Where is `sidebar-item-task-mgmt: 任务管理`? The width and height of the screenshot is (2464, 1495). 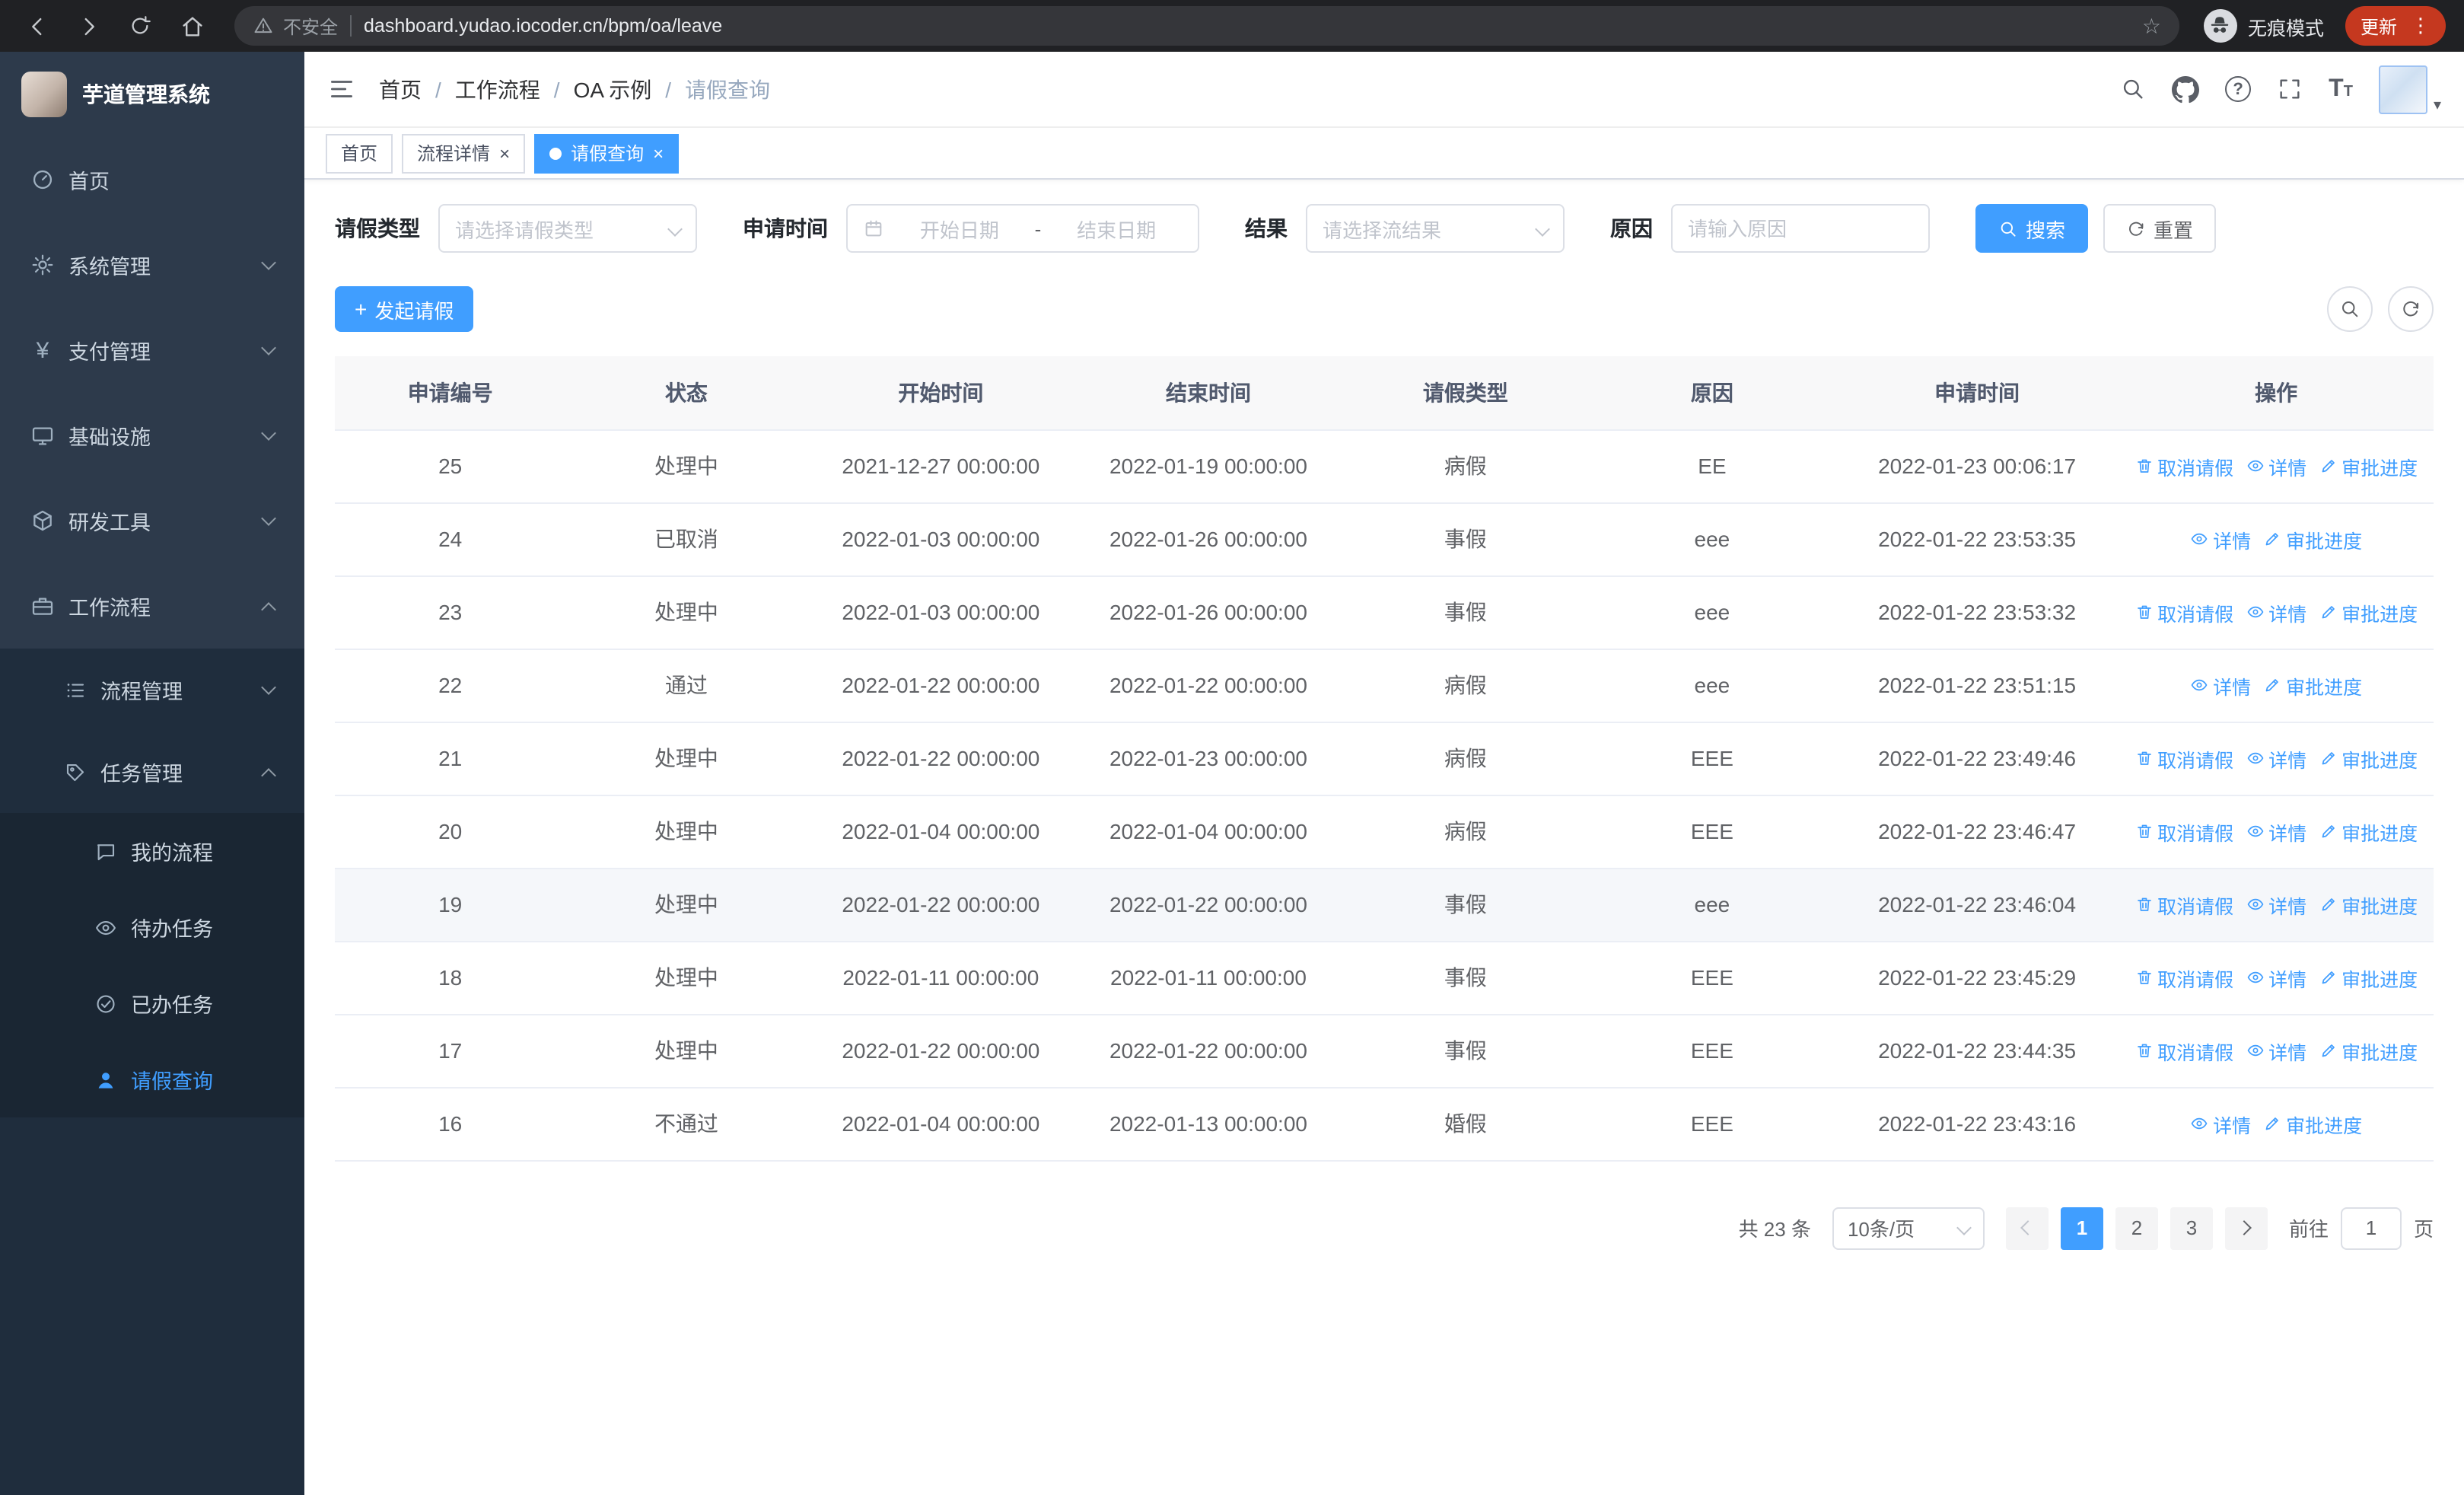
sidebar-item-task-mgmt: 任务管理 is located at coordinates (152, 772).